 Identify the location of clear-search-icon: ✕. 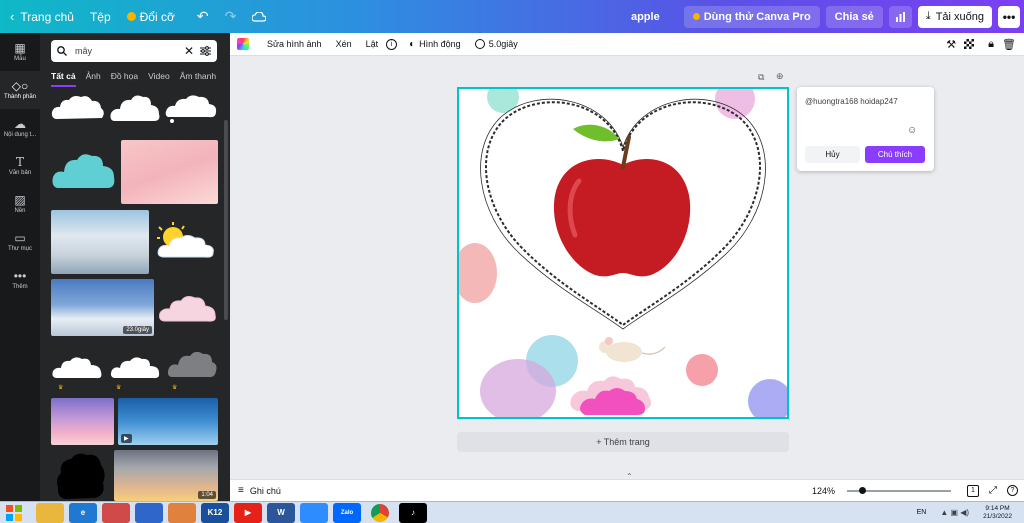
(189, 51).